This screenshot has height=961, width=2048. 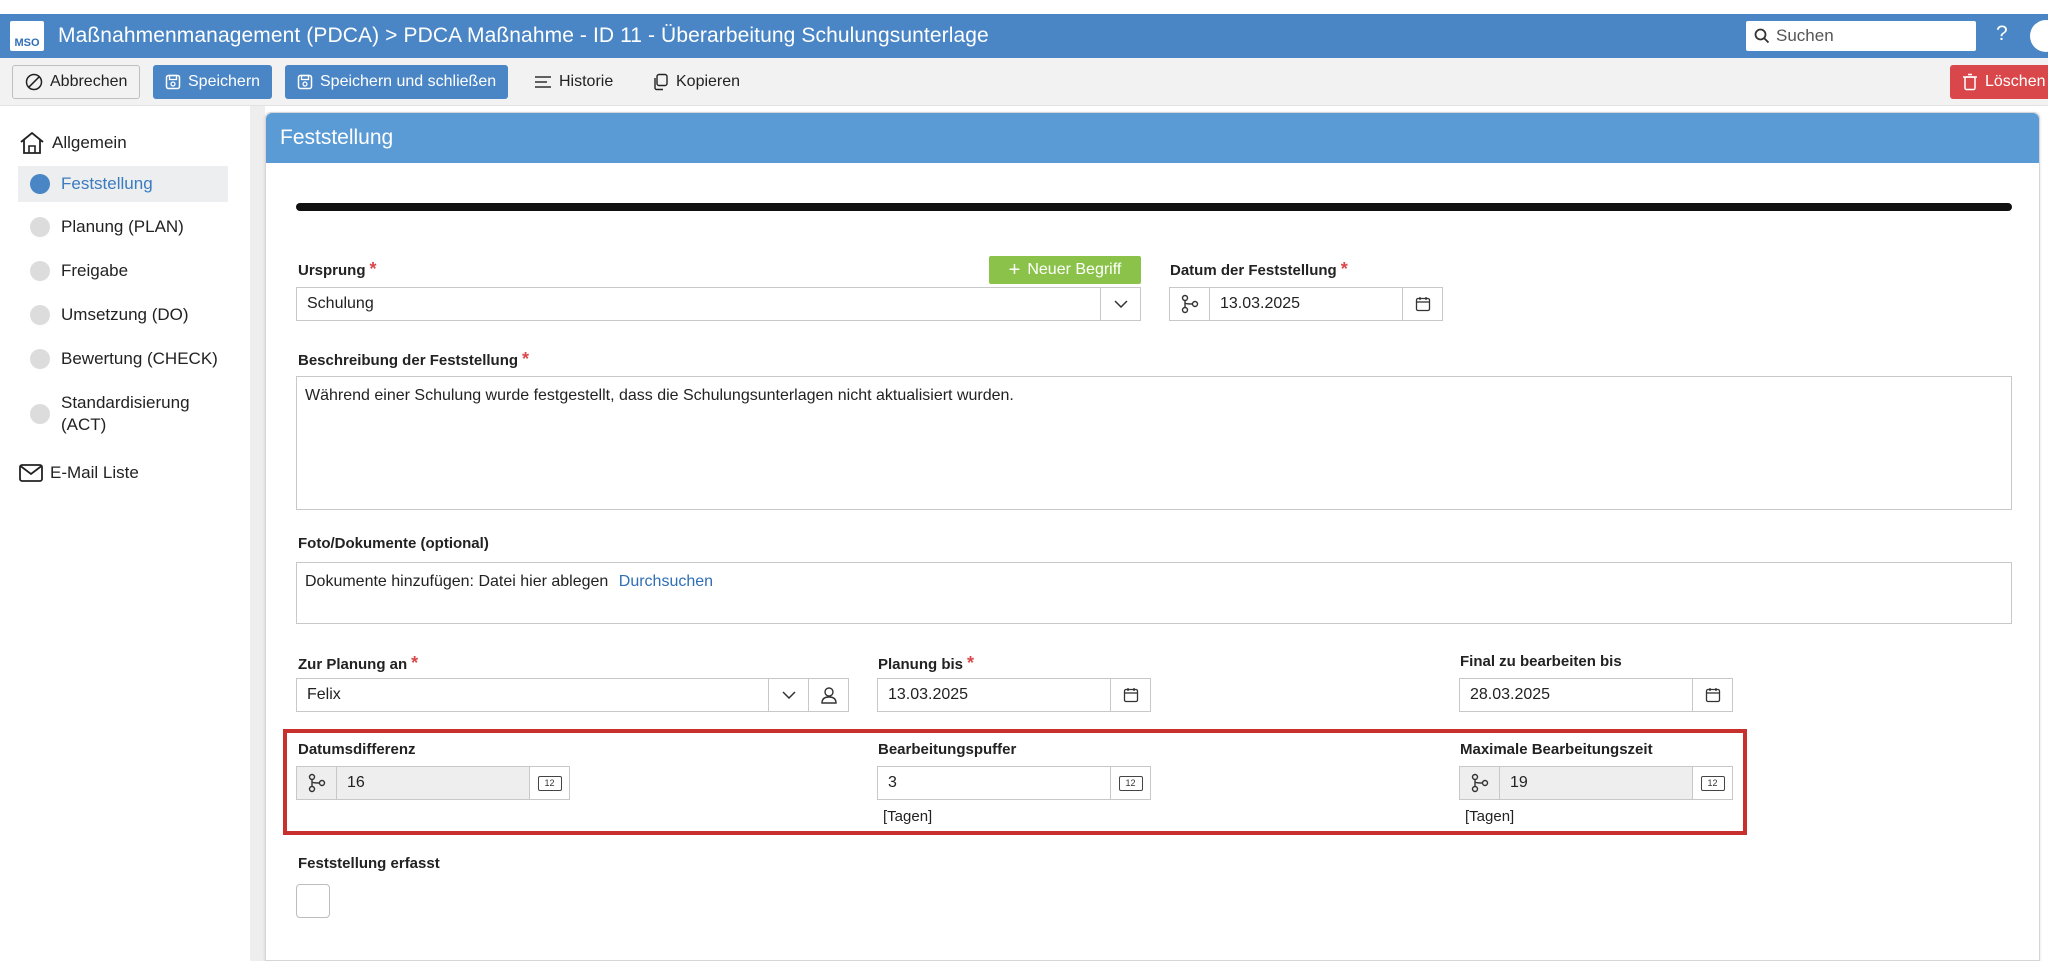 What do you see at coordinates (108, 414) in the screenshot?
I see `sidebar-item-standardisierung: Standardisierung (ACT)` at bounding box center [108, 414].